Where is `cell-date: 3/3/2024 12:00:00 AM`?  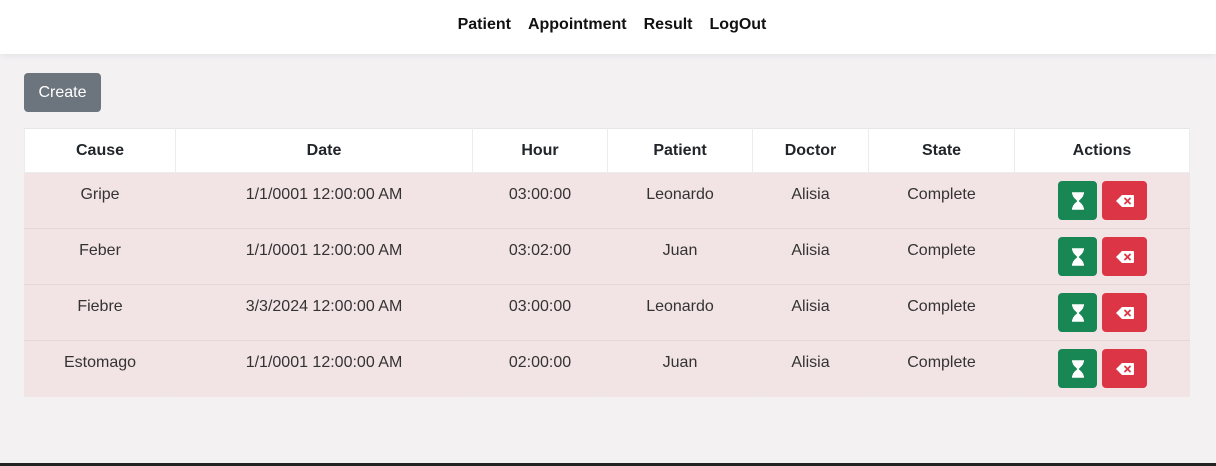
cell-date: 3/3/2024 12:00:00 AM is located at coordinates (324, 312).